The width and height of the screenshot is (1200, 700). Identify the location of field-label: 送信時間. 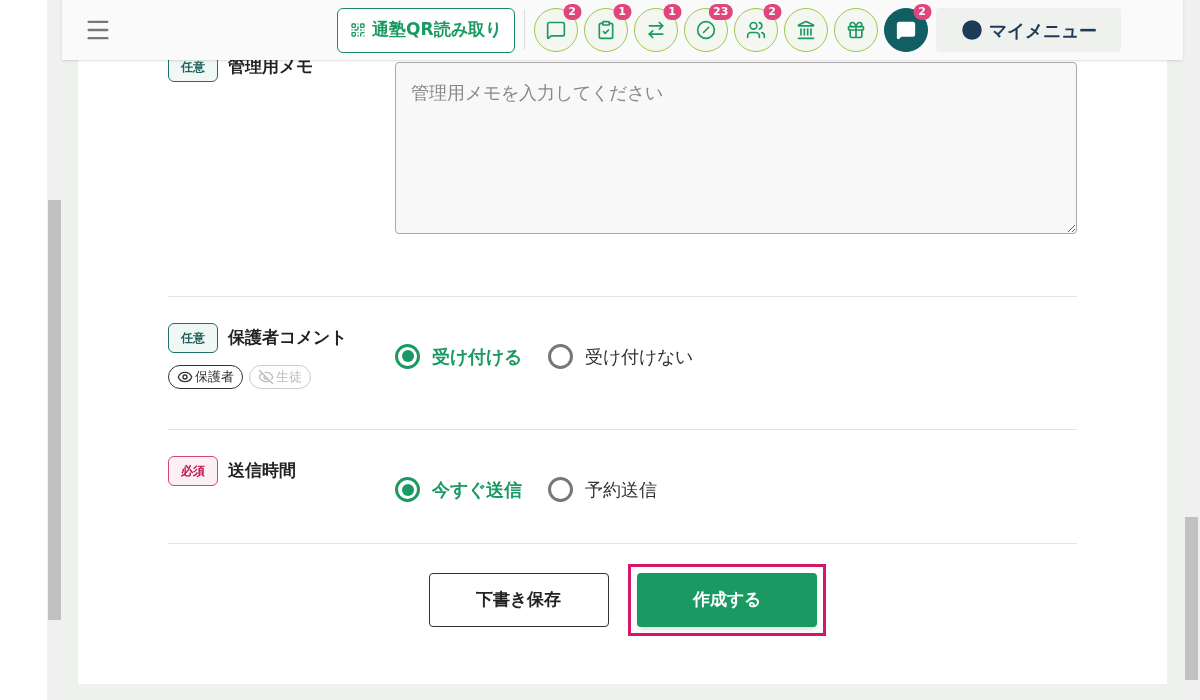
(262, 471).